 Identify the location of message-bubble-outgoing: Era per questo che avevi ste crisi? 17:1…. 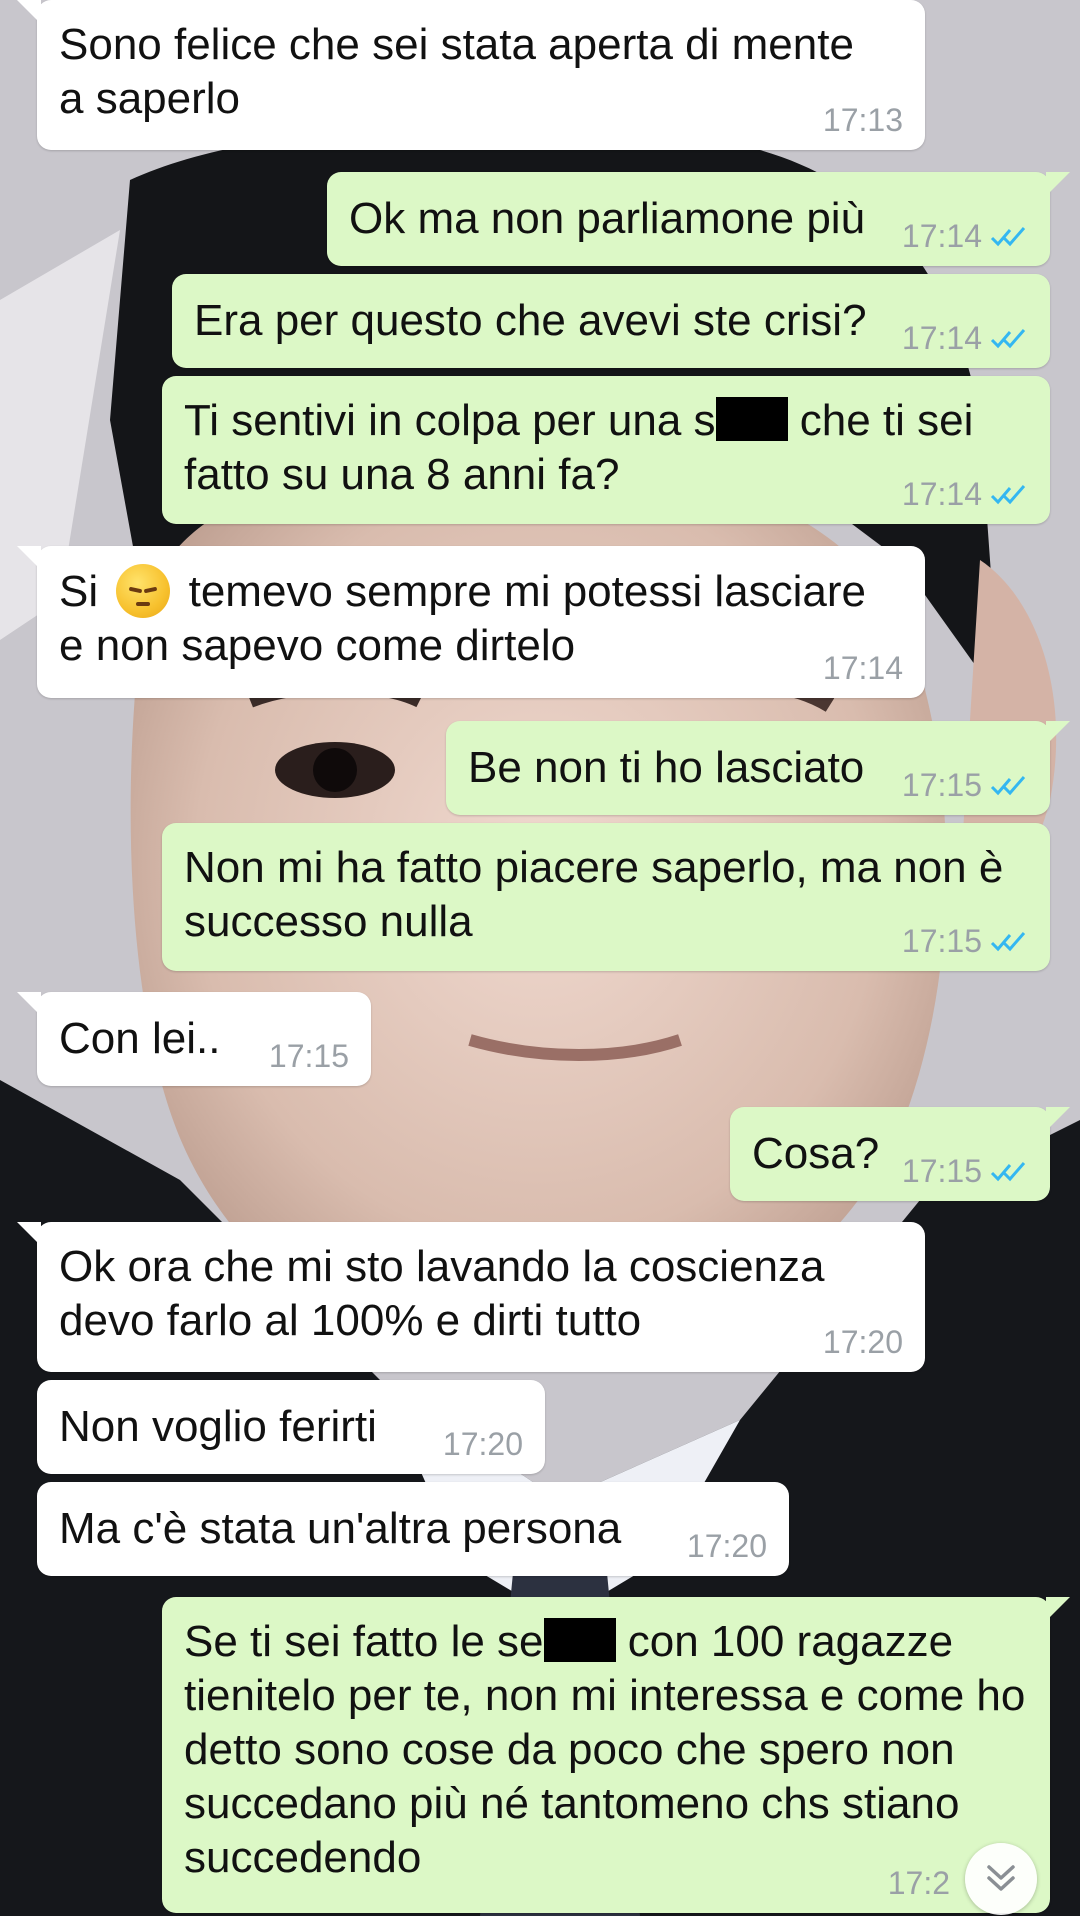
(611, 321).